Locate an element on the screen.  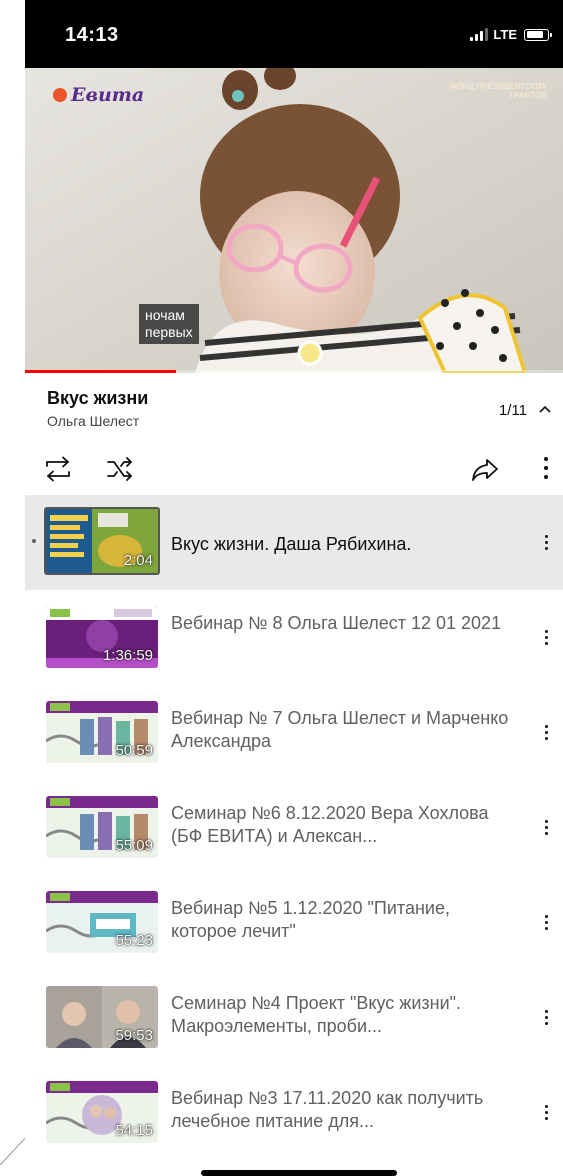
video-thumbnail: 55:23 is located at coordinates (102, 922).